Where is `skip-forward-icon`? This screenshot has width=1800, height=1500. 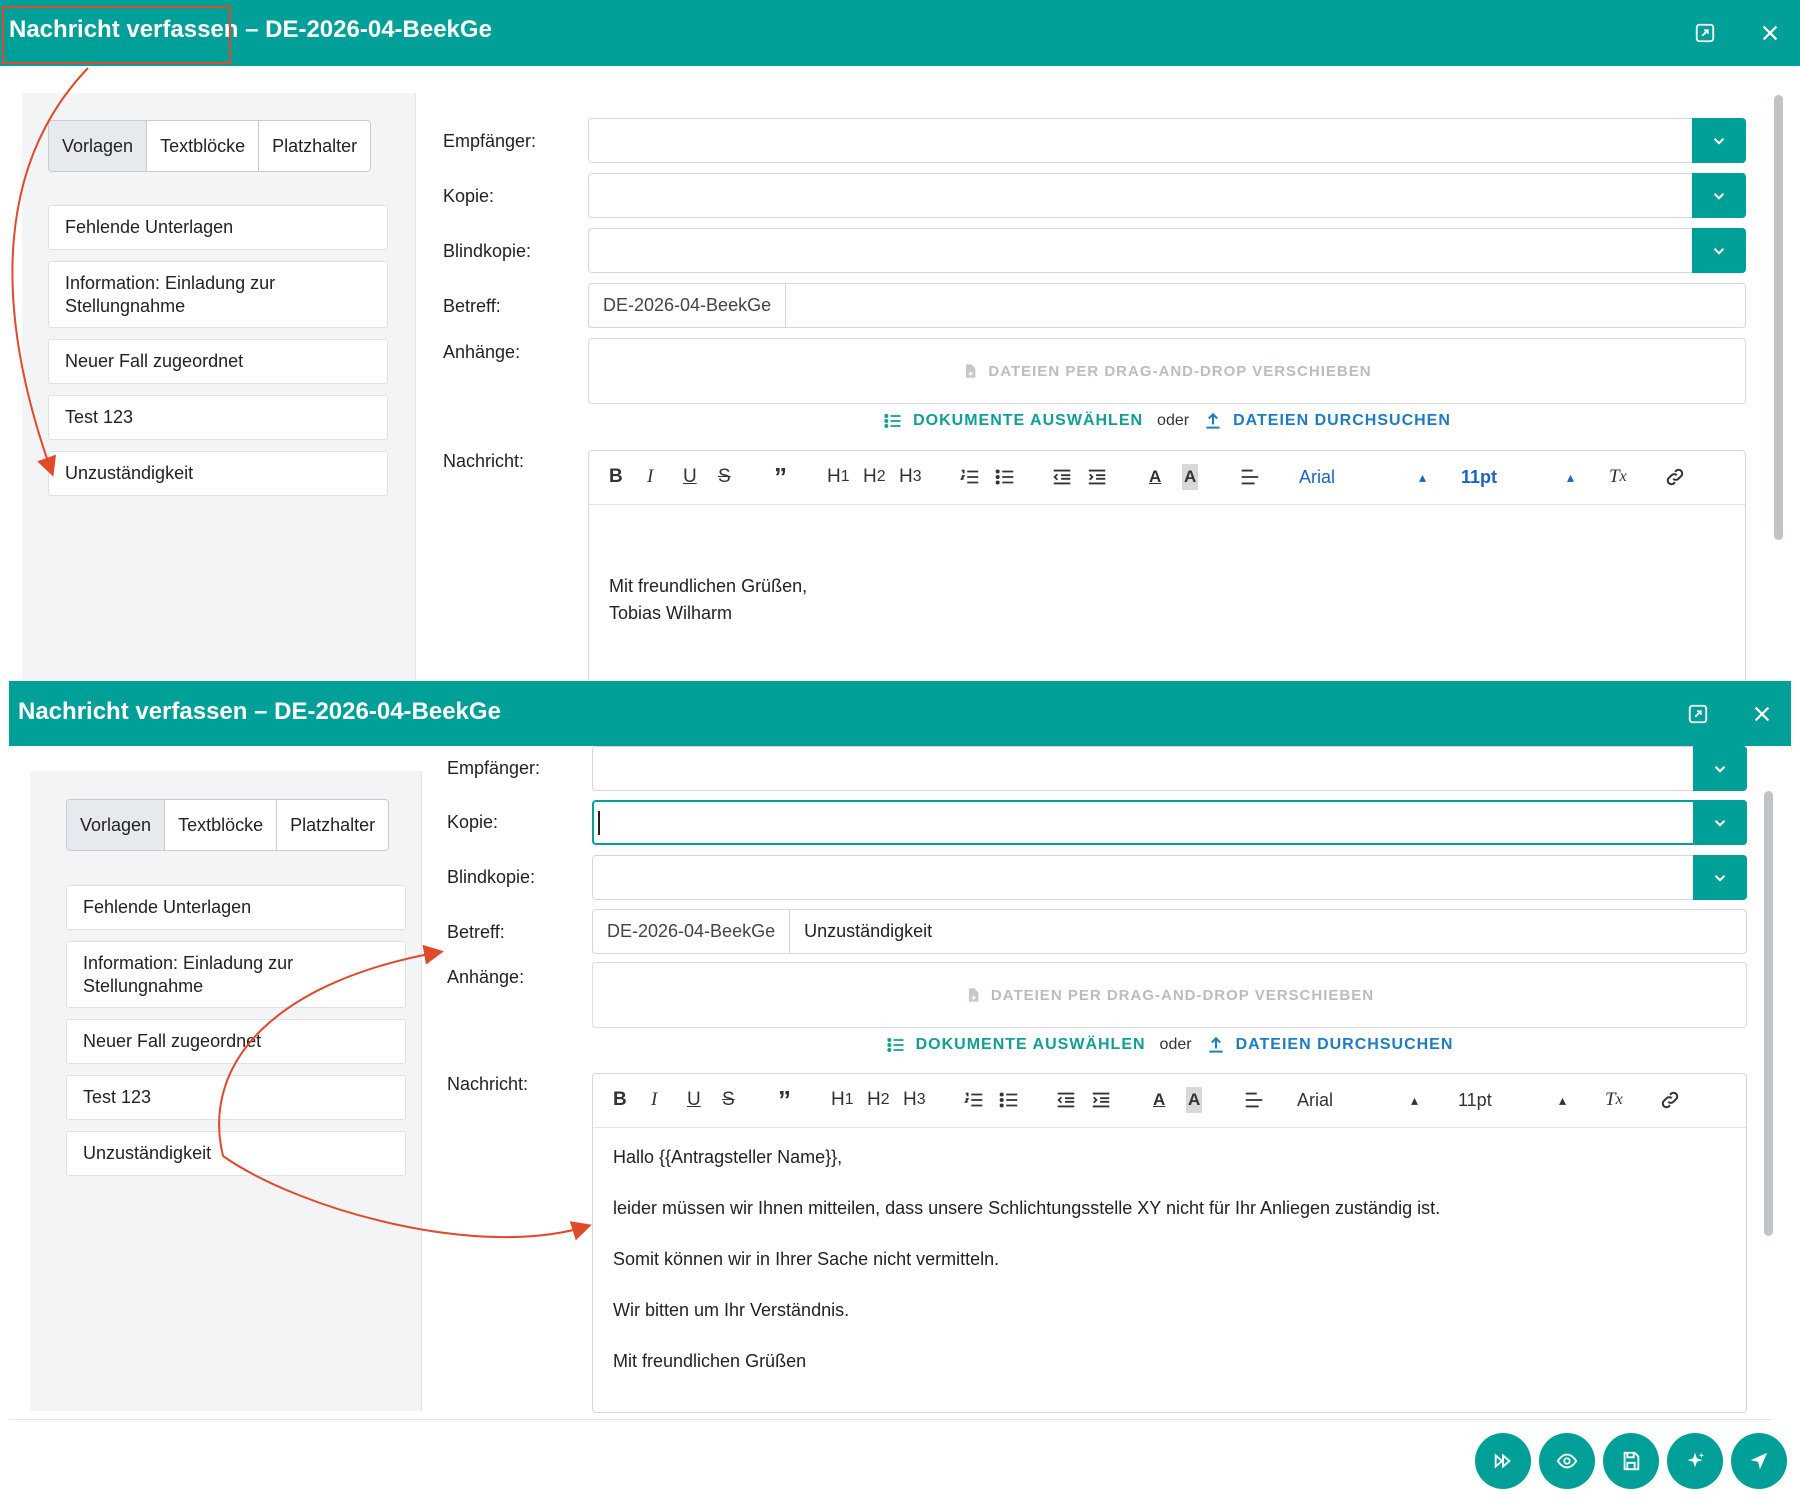
skip-forward-icon is located at coordinates (1503, 1461).